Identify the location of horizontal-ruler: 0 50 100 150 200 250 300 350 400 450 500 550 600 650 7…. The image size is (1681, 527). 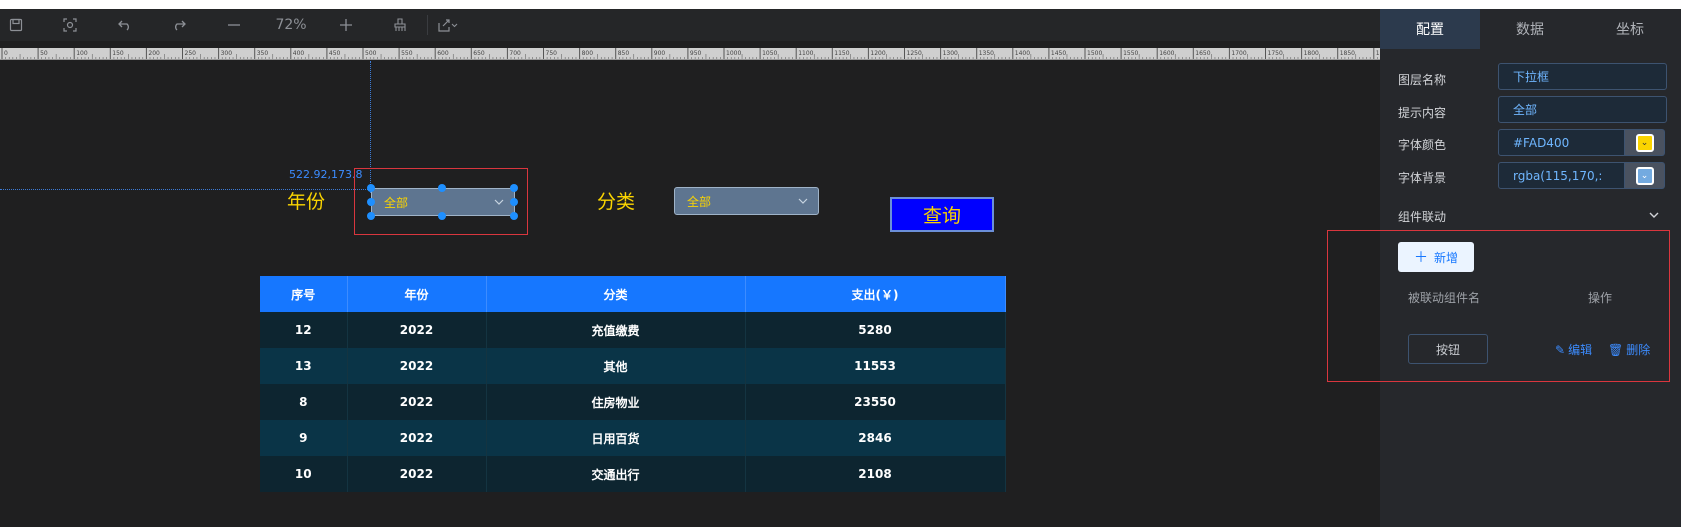
(690, 54).